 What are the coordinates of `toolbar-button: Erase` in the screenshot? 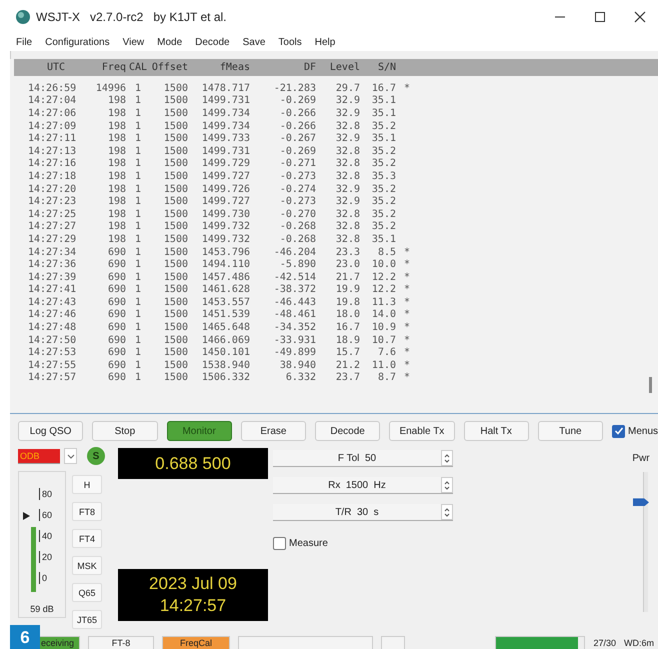 It's located at (273, 431).